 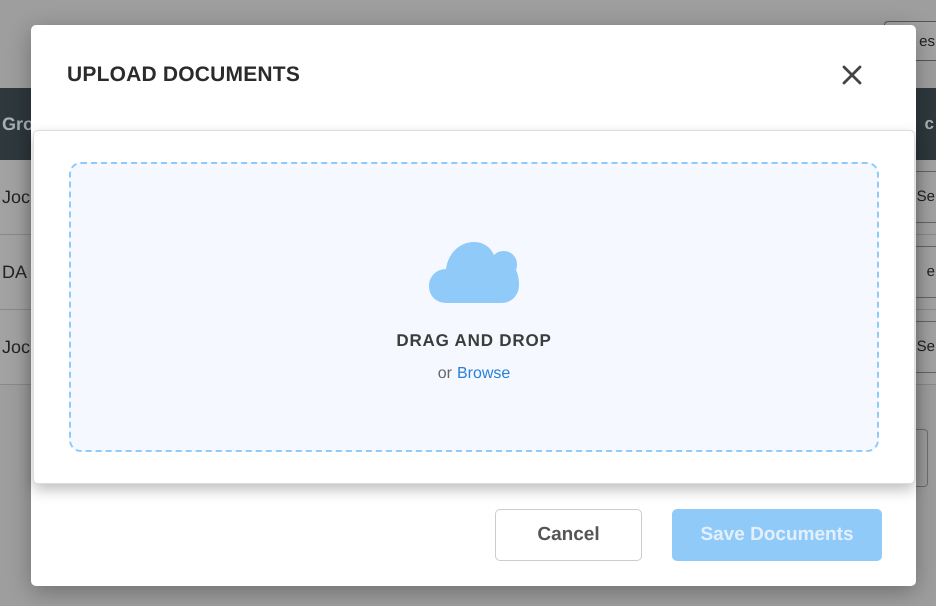 What do you see at coordinates (568, 535) in the screenshot?
I see `cancel-button: Cancel` at bounding box center [568, 535].